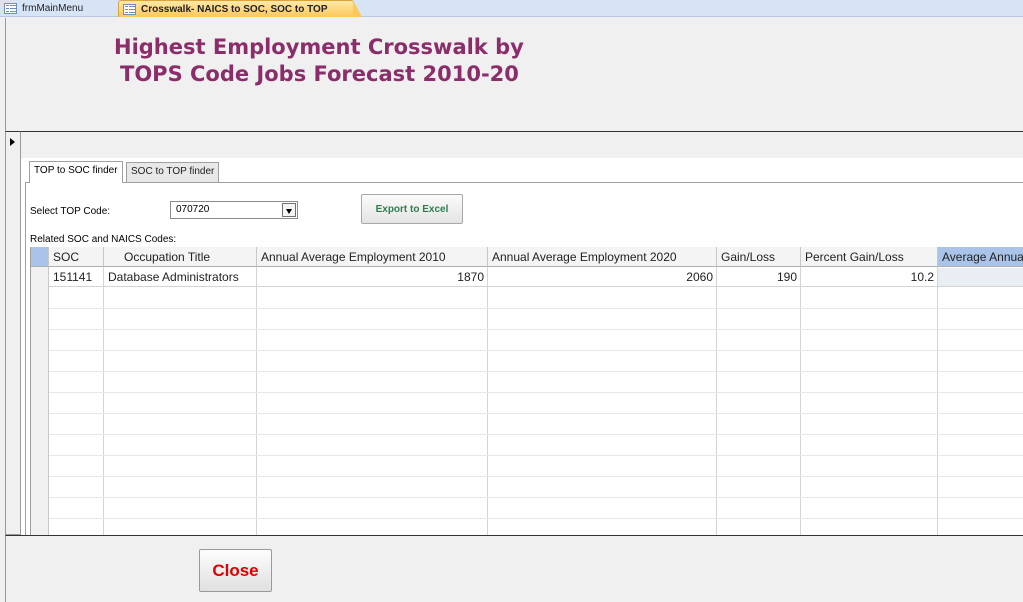 The image size is (1023, 602). Describe the element at coordinates (759, 277) in the screenshot. I see `cell-gain-loss: 190` at that location.